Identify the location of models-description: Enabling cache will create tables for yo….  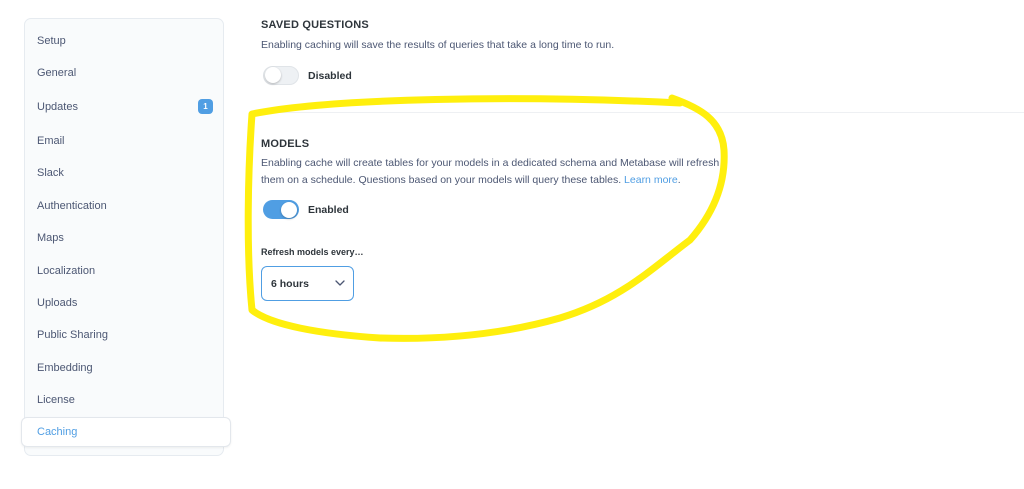
(490, 172).